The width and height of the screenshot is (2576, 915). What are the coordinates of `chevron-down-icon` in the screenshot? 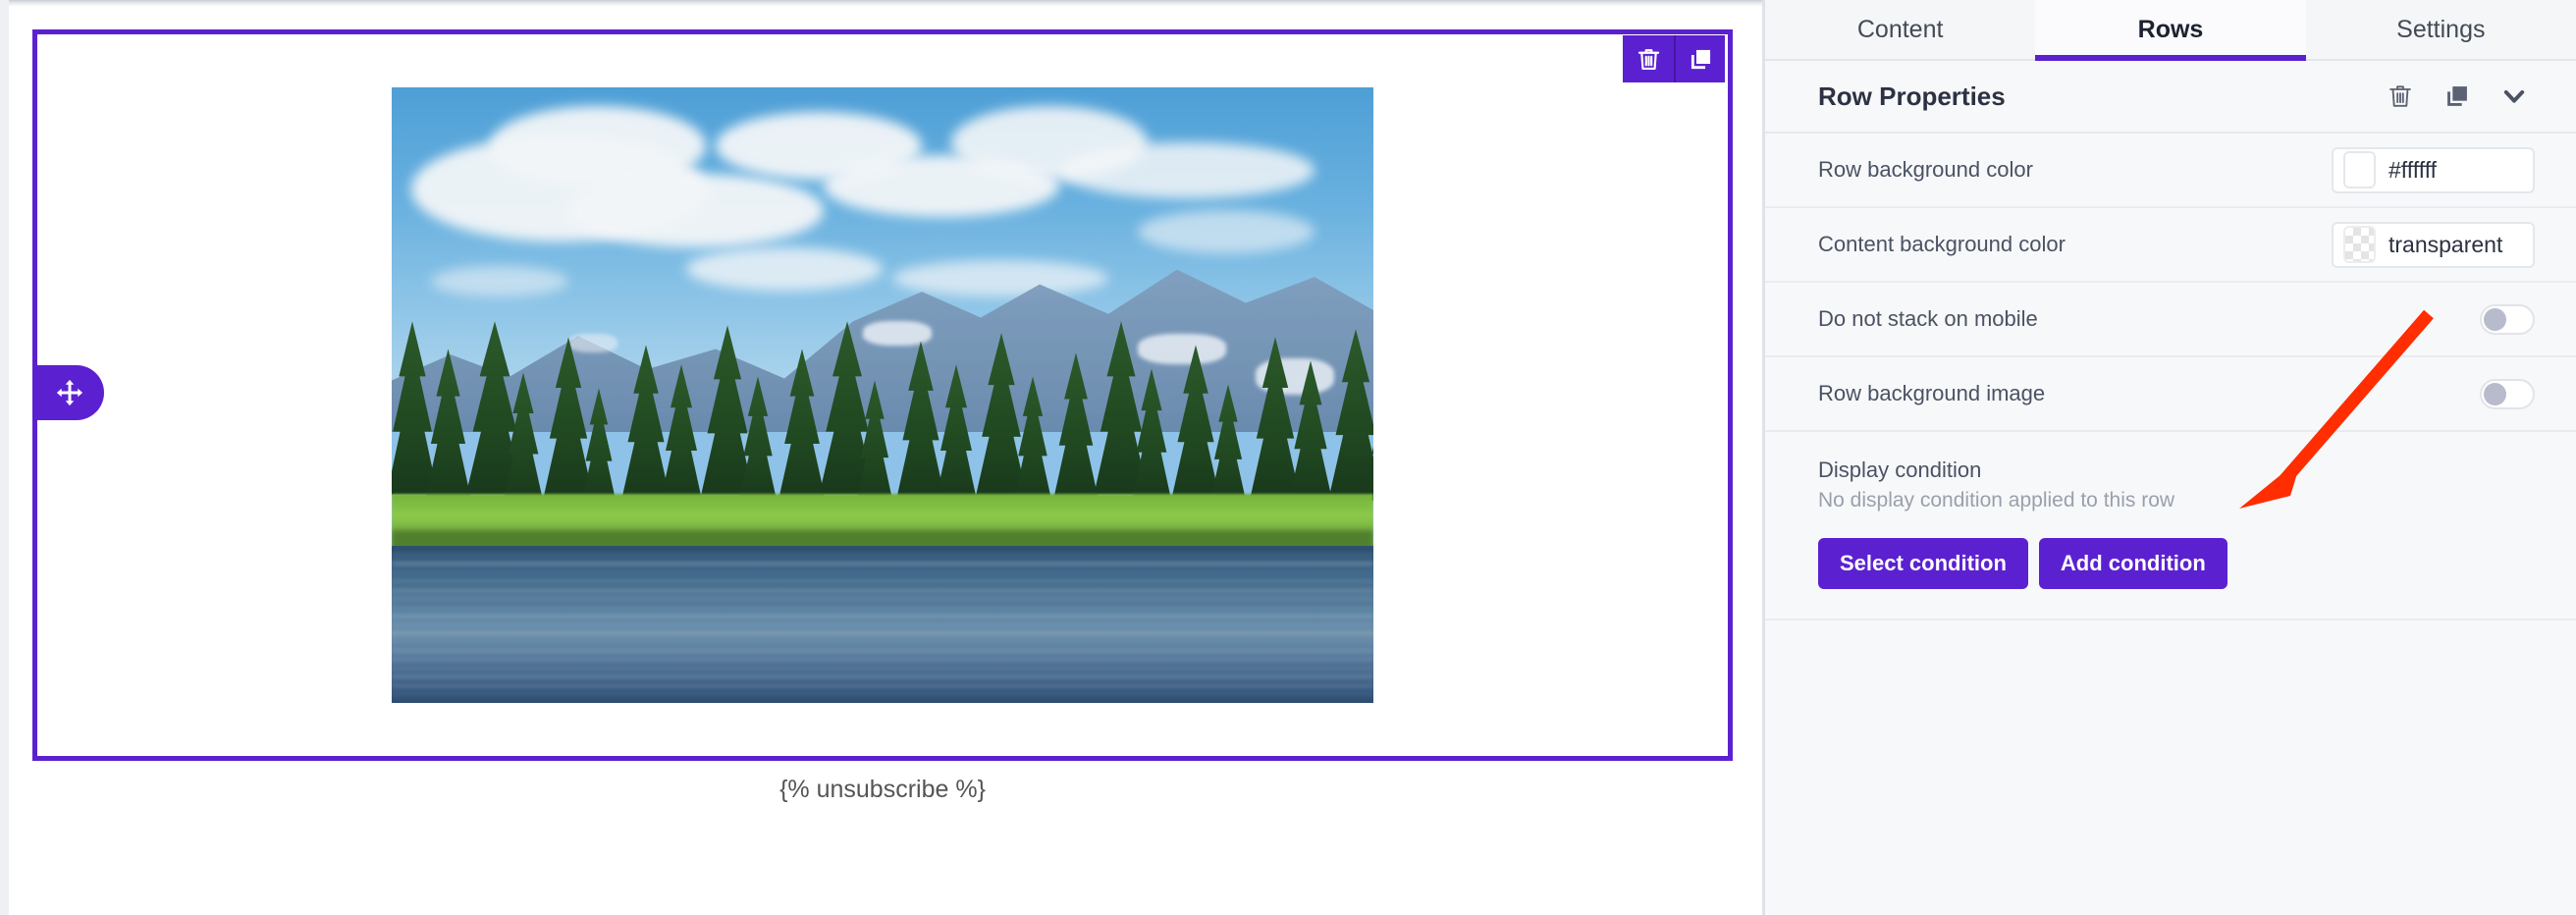 It's located at (2514, 96).